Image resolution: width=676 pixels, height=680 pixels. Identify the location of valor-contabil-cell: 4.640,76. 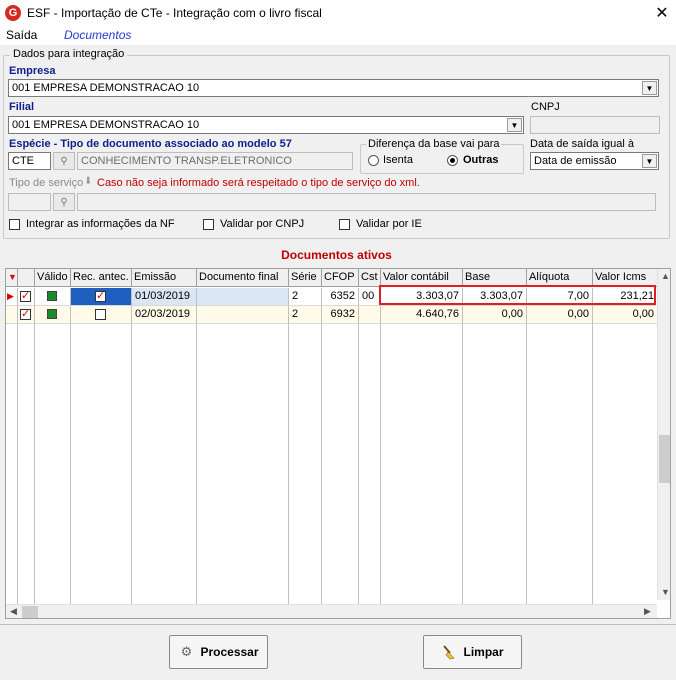
(422, 315).